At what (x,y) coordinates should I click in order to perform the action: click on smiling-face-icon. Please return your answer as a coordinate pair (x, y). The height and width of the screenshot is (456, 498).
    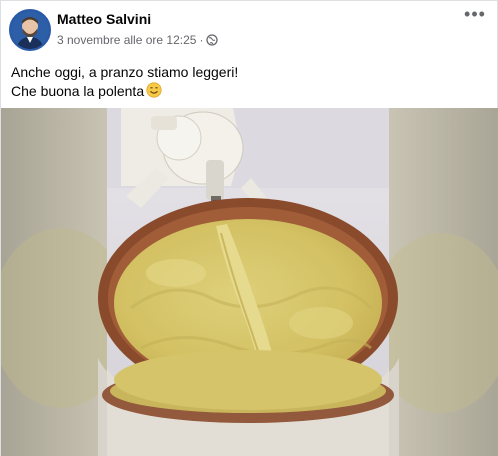
    Looking at the image, I should click on (154, 92).